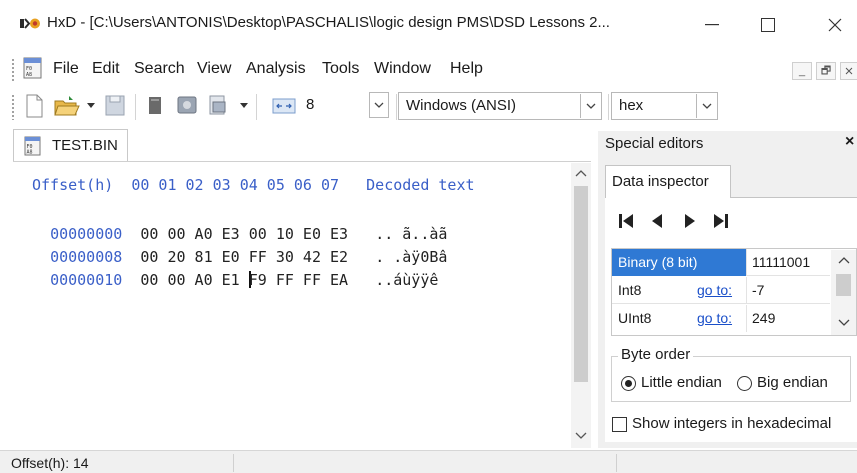  I want to click on maximize-icon, so click(768, 25).